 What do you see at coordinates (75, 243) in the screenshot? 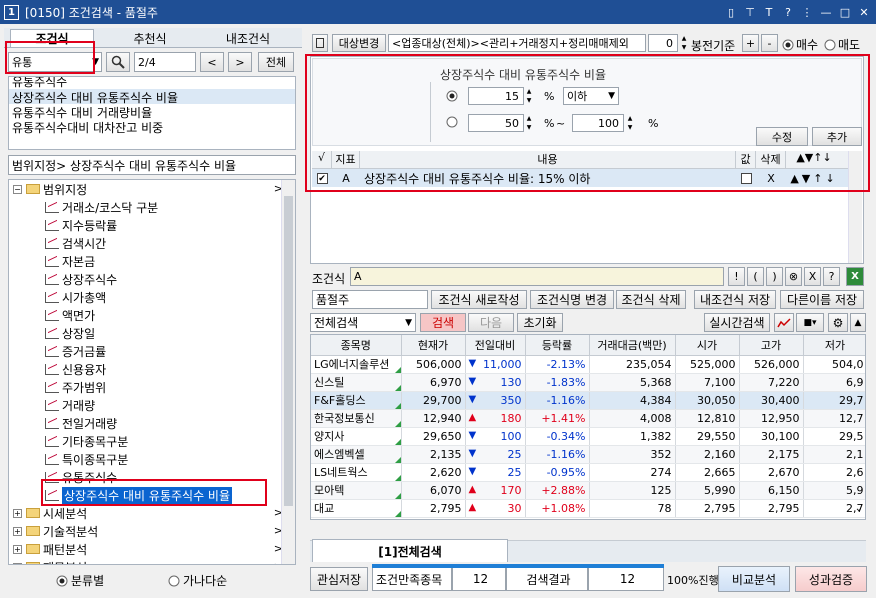
I see `tree-item: 검색시간` at bounding box center [75, 243].